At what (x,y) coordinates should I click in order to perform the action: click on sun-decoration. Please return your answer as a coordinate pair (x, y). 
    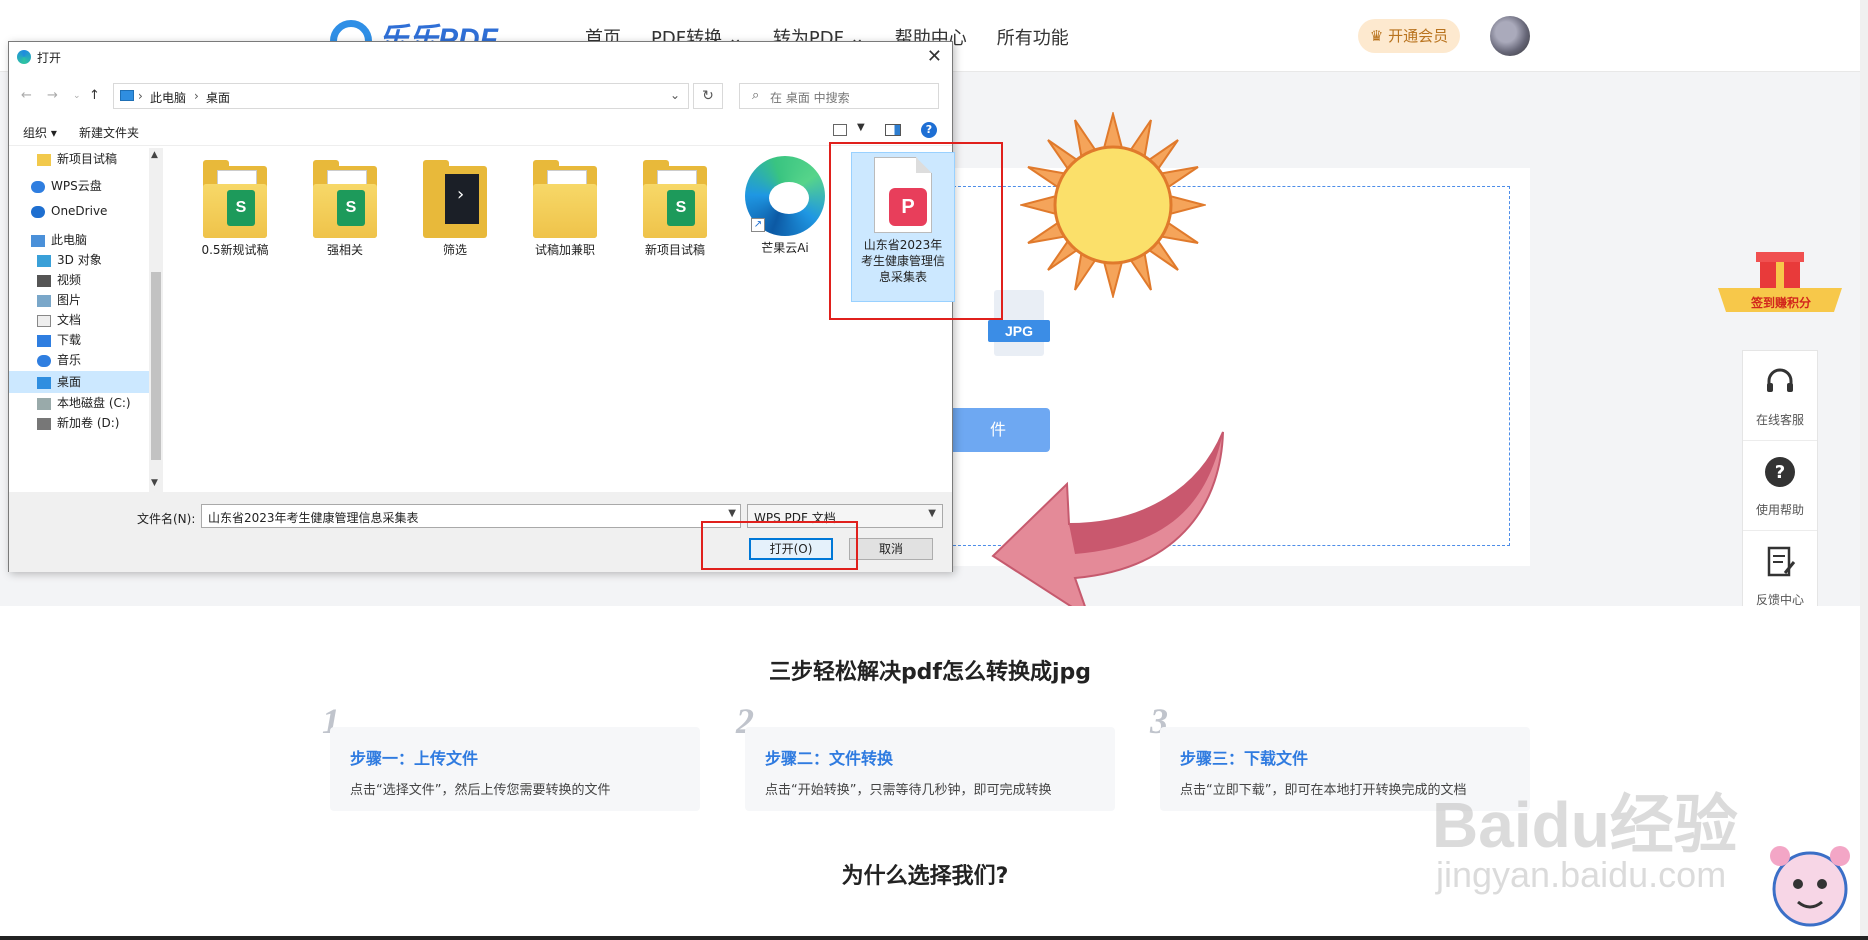
    Looking at the image, I should click on (1113, 205).